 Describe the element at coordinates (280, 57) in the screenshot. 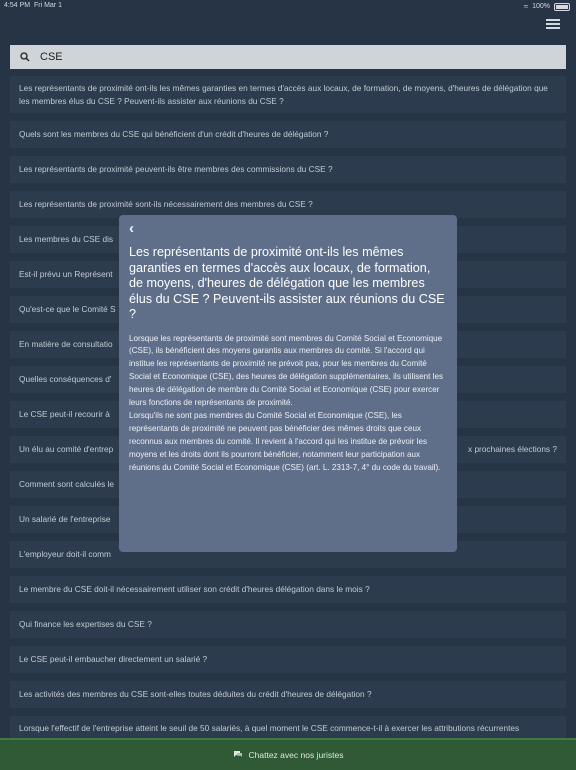

I see `search-input` at that location.